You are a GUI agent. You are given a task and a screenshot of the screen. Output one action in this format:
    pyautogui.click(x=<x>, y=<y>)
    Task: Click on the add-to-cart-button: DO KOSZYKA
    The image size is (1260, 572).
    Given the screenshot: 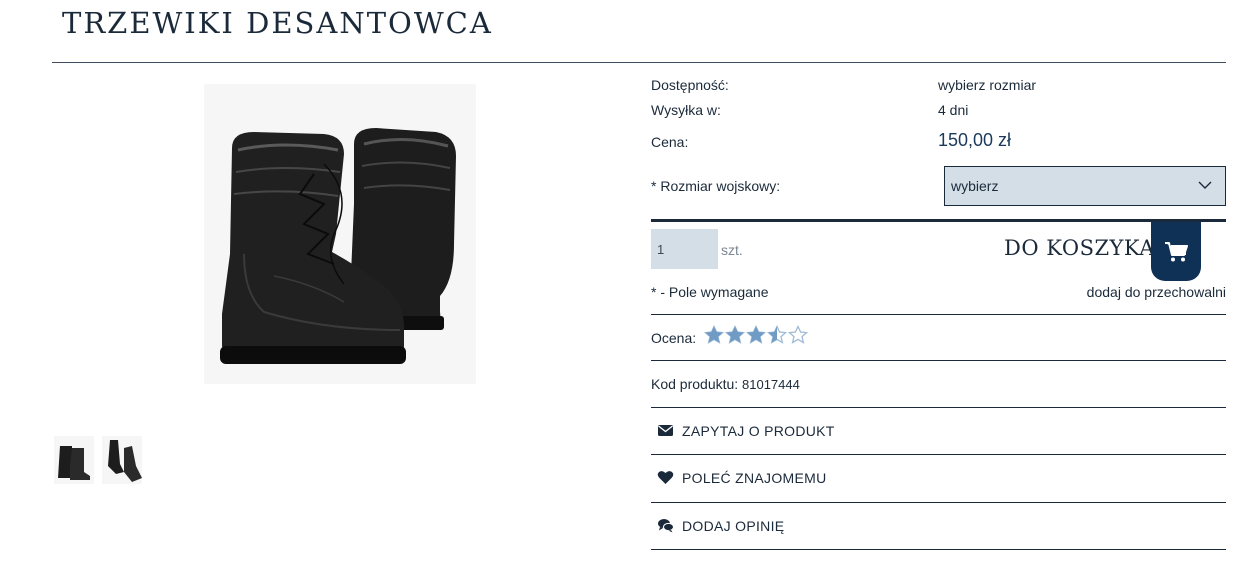 What is the action you would take?
    pyautogui.click(x=1079, y=248)
    